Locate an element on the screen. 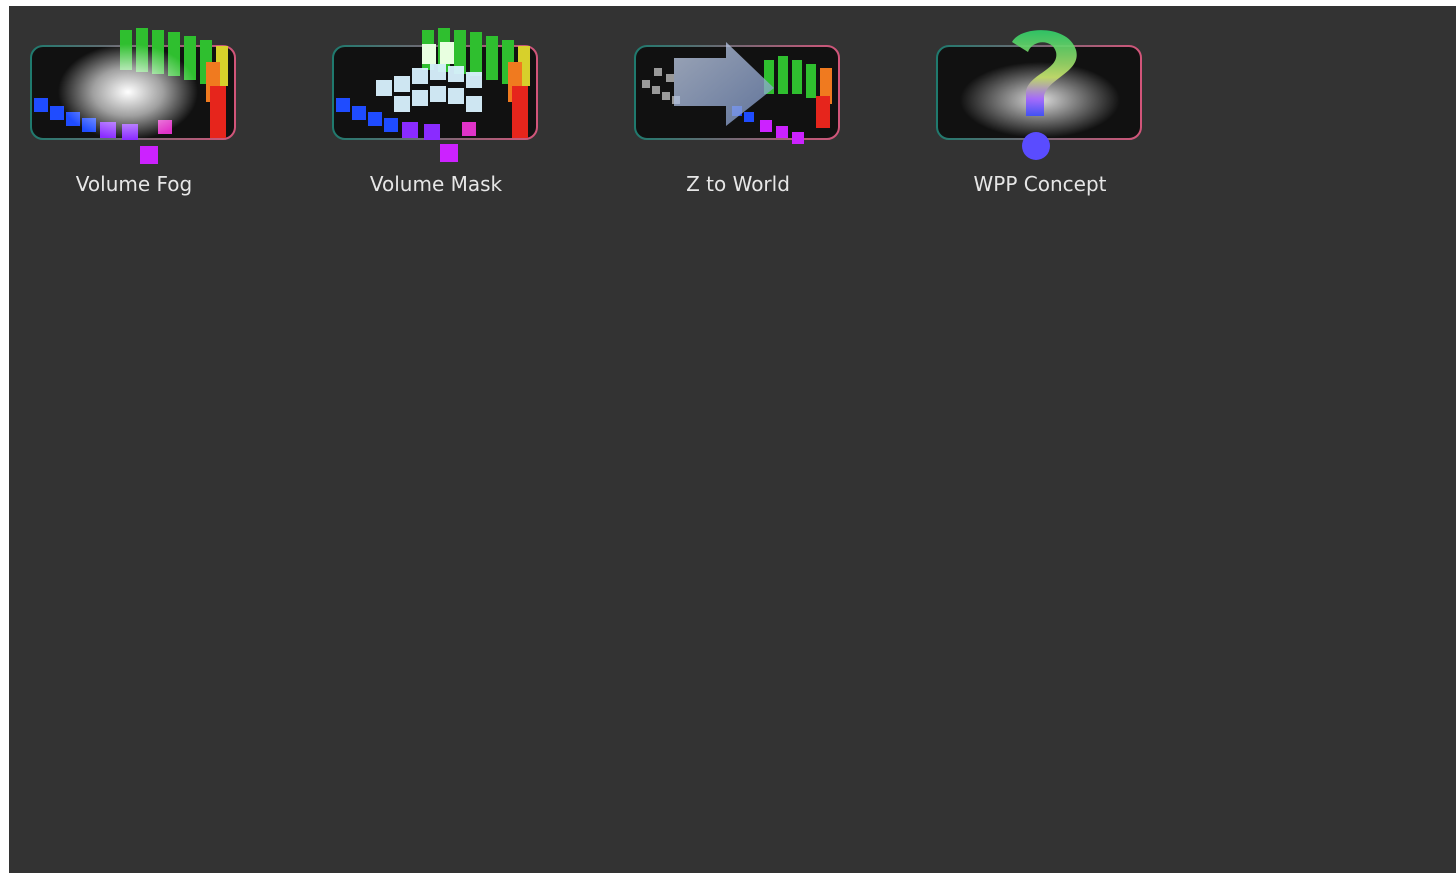  tile-wpp-concept: WPP Concept is located at coordinates (1040, 111).